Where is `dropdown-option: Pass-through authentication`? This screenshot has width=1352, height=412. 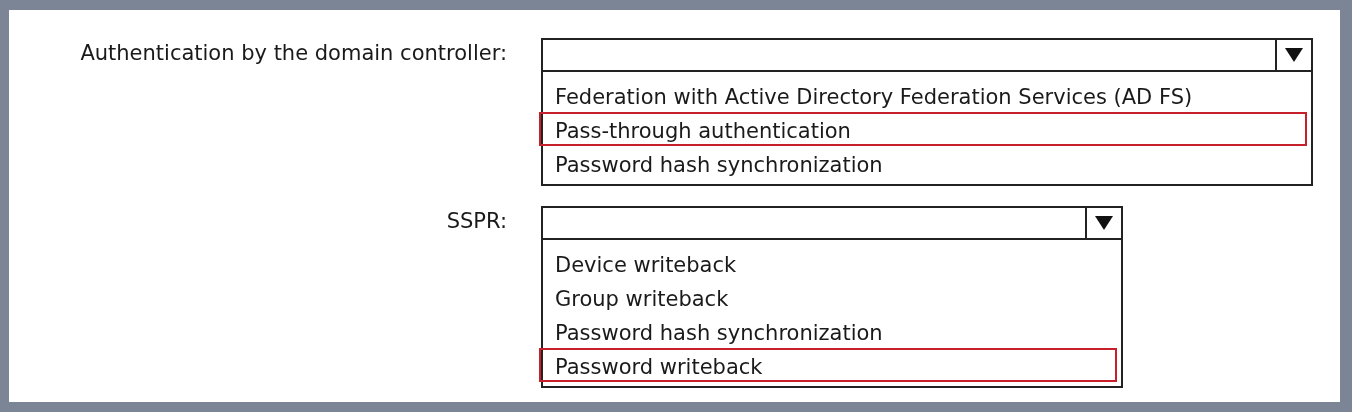
dropdown-option: Pass-through authentication is located at coordinates (923, 129).